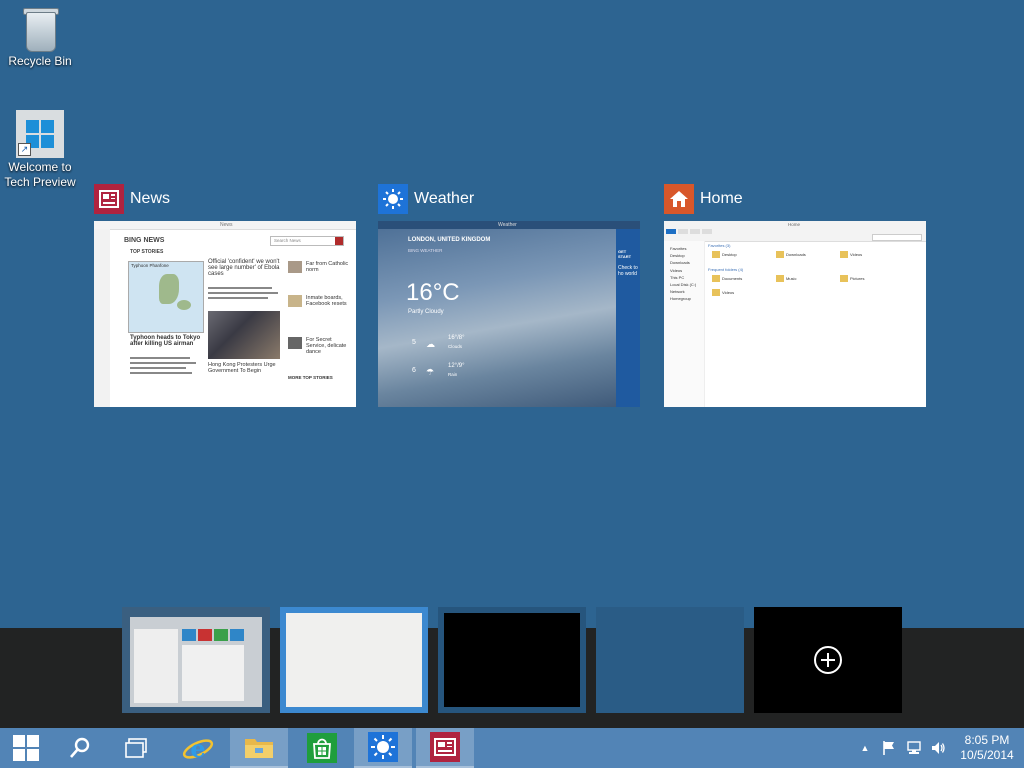  I want to click on forecast-day-2: 6, so click(414, 370).